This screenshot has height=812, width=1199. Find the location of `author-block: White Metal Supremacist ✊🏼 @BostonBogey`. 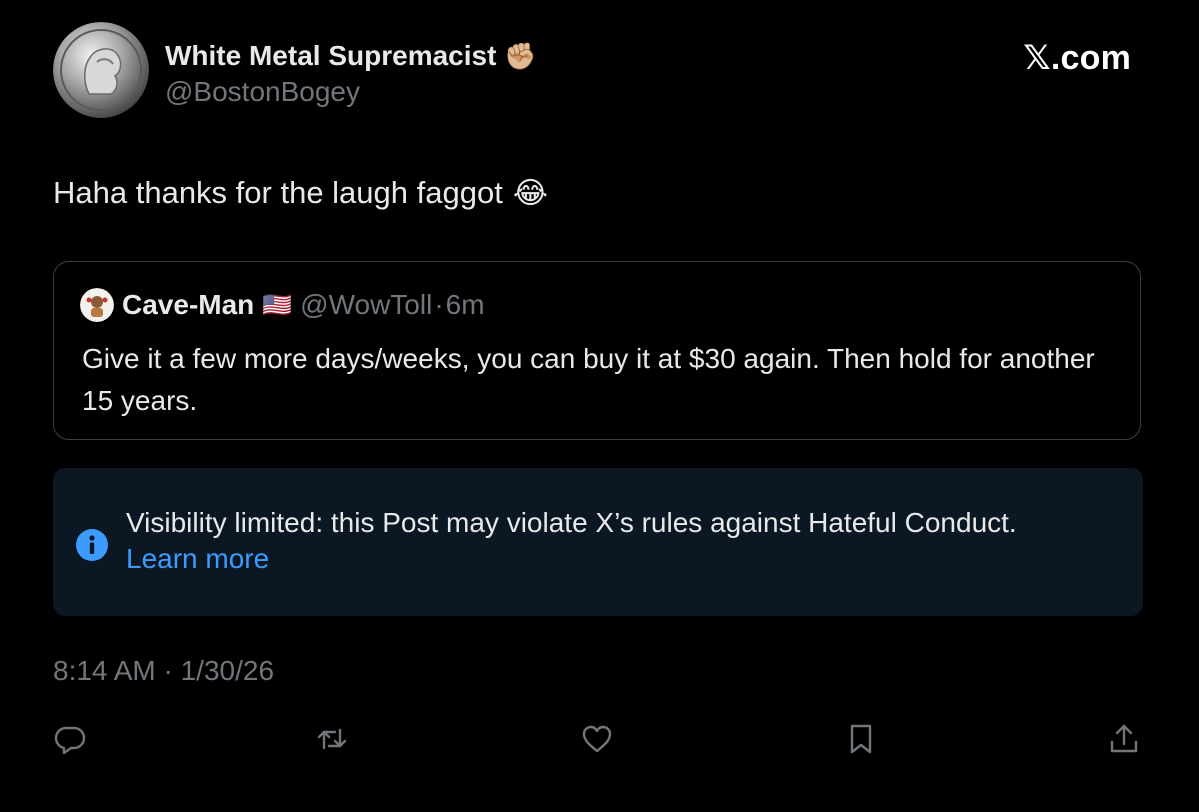

author-block: White Metal Supremacist ✊🏼 @BostonBogey is located at coordinates (351, 73).